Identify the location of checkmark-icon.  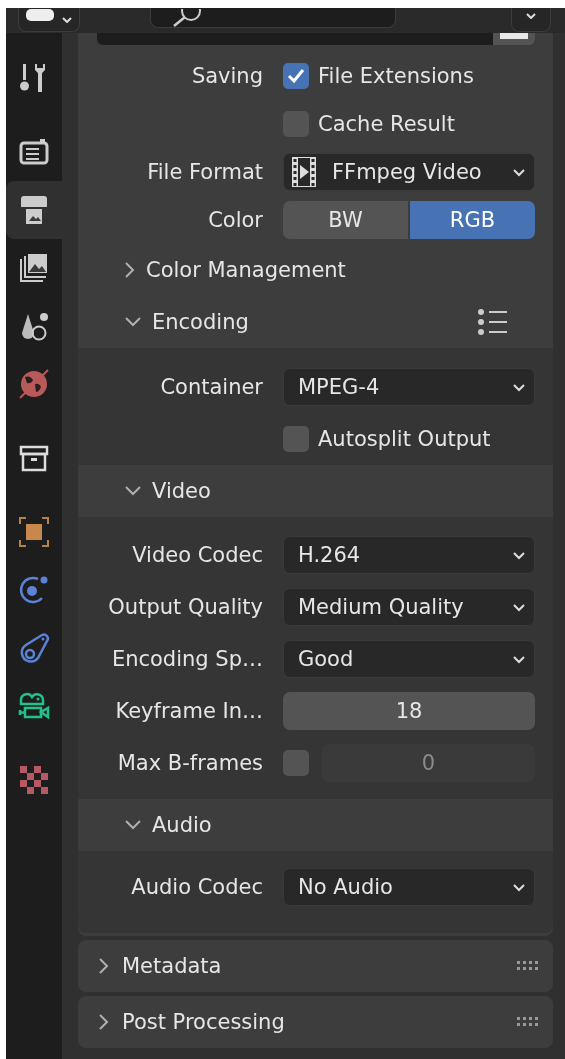
(296, 76).